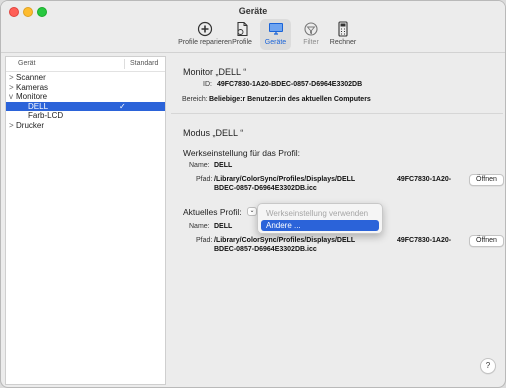 The image size is (506, 388). I want to click on factory-path-suffix: 49FC7830-1A20-, so click(424, 179).